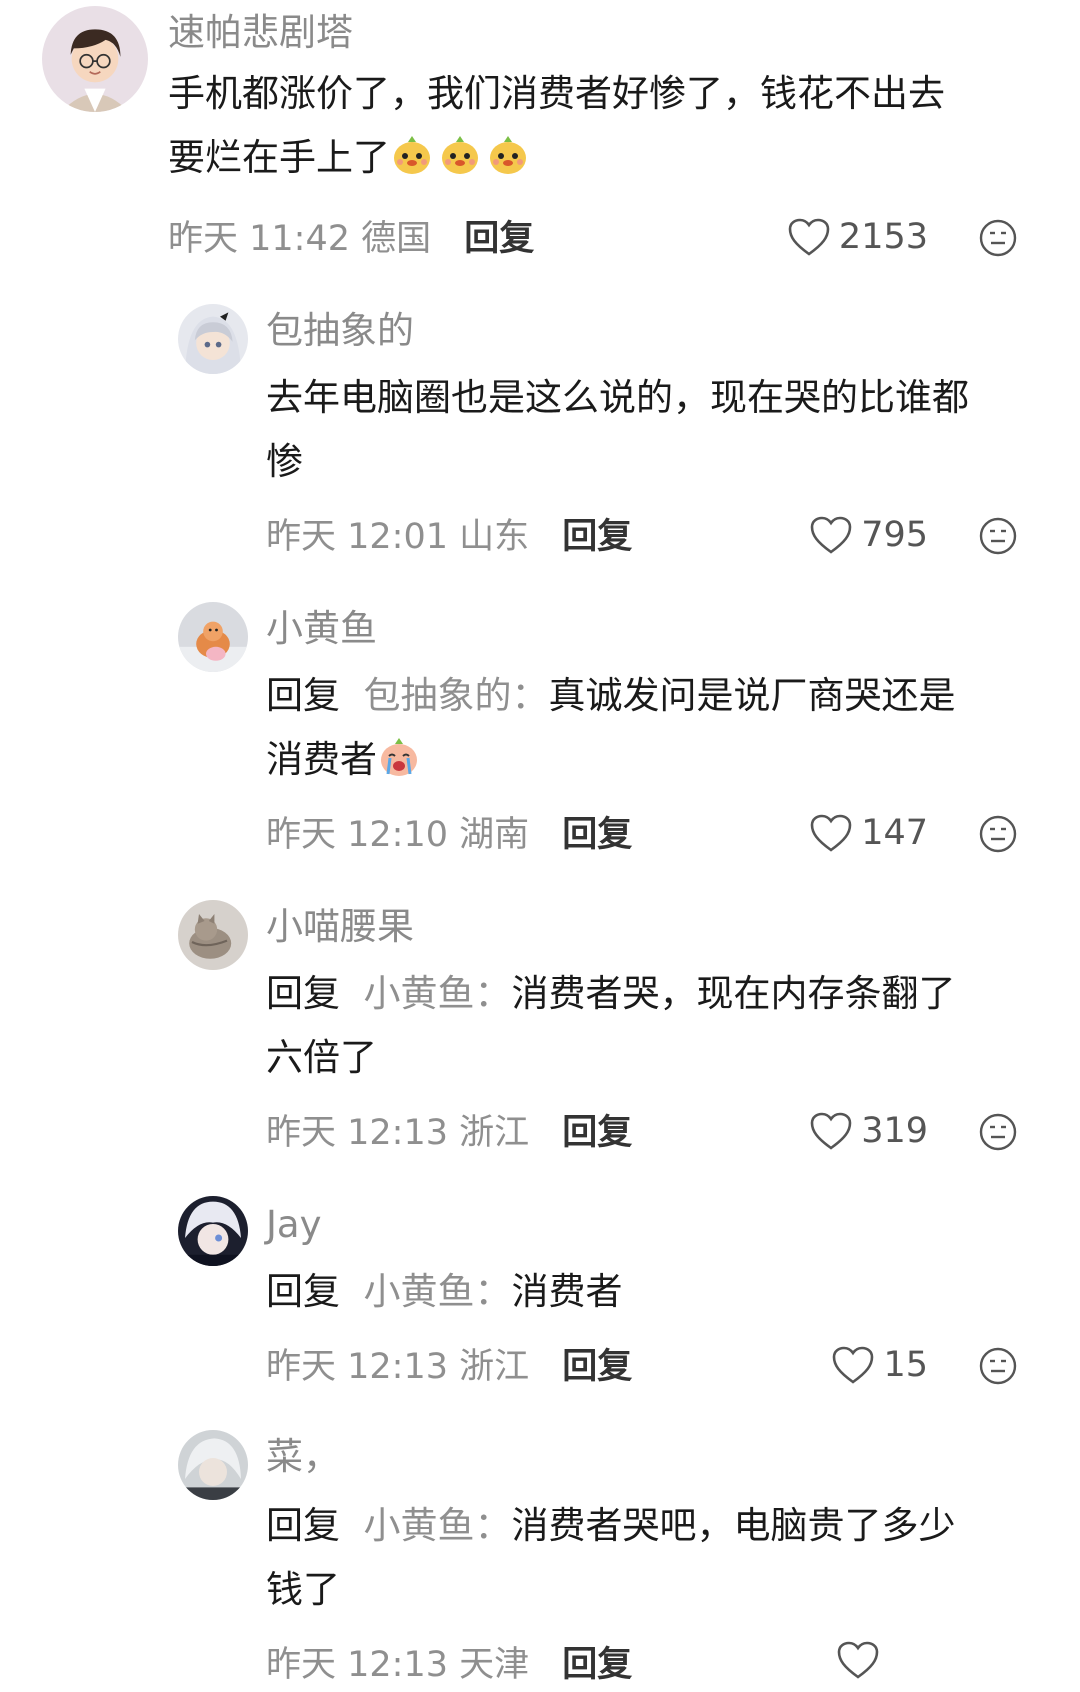  What do you see at coordinates (611, 993) in the screenshot?
I see `comment-text-line: 回复 小黄鱼：消费者哭，现在内存条翻了` at bounding box center [611, 993].